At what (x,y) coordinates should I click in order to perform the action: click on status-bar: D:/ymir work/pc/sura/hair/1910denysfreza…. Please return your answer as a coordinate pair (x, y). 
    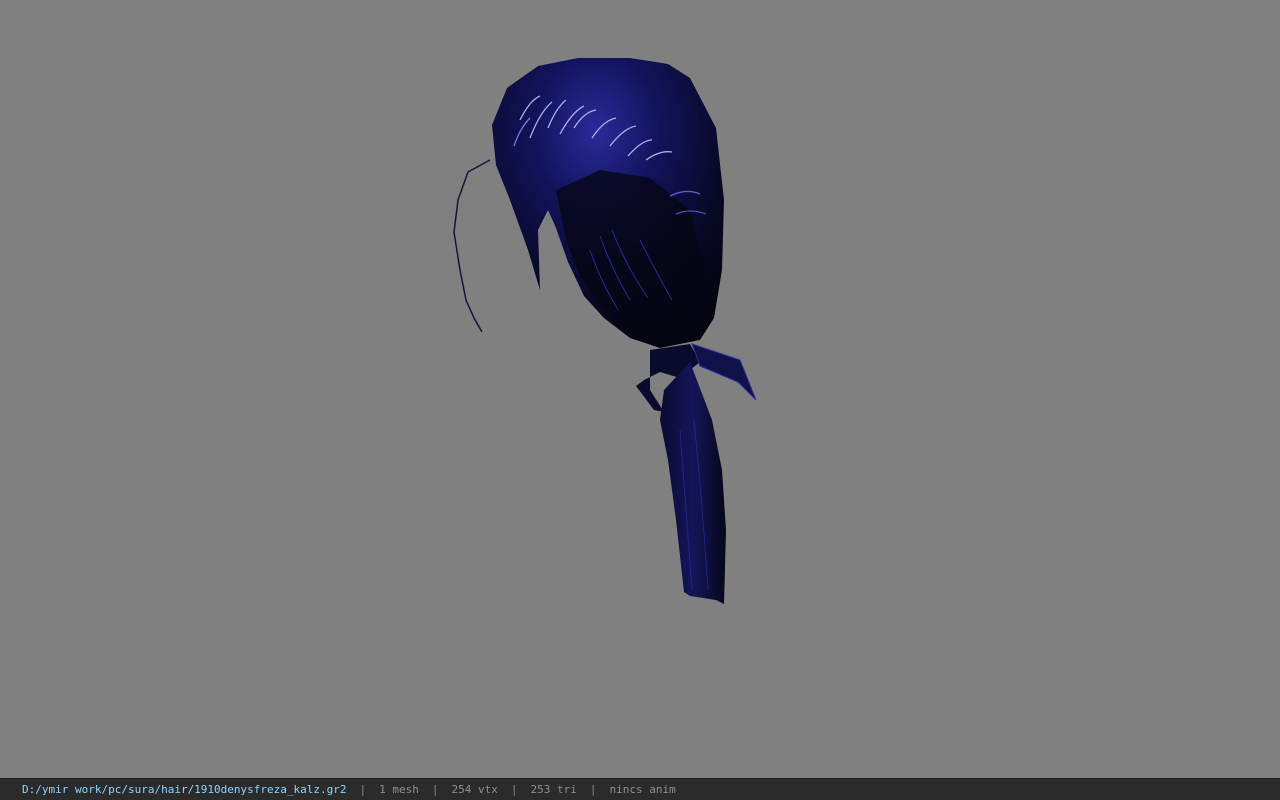
    Looking at the image, I should click on (640, 789).